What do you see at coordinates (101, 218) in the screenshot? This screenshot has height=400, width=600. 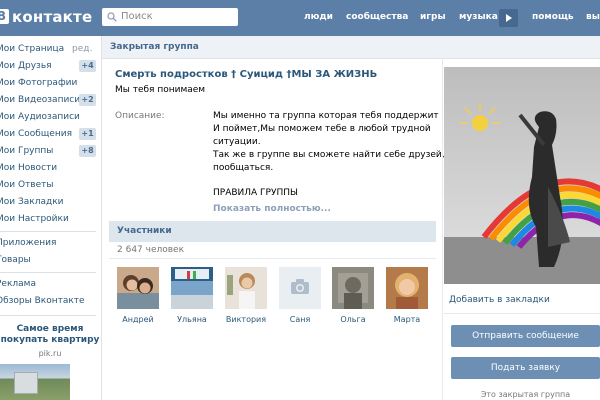 I see `sidebar-border` at bounding box center [101, 218].